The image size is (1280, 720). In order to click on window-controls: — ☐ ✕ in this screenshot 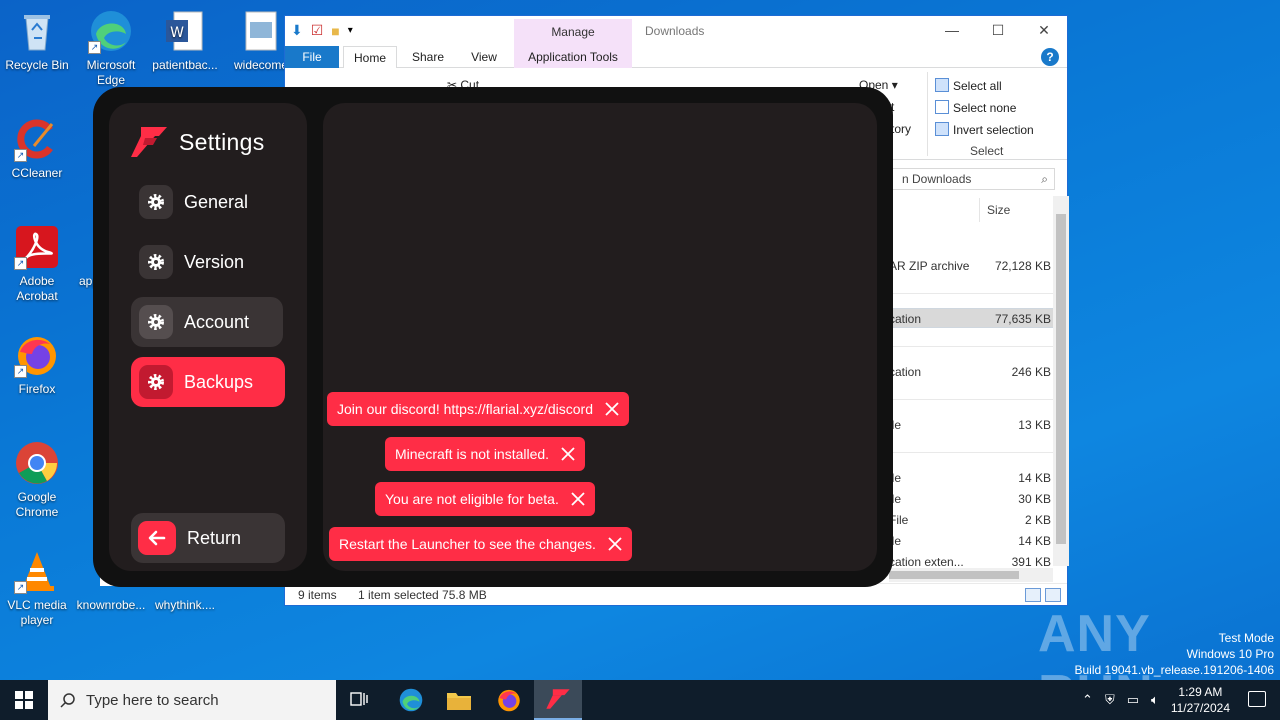, I will do `click(998, 30)`.